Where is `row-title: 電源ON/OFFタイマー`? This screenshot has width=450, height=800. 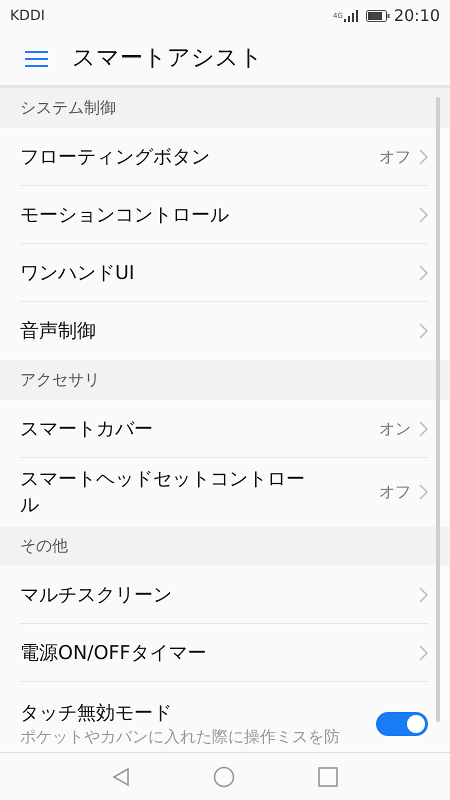 row-title: 電源ON/OFFタイマー is located at coordinates (114, 653).